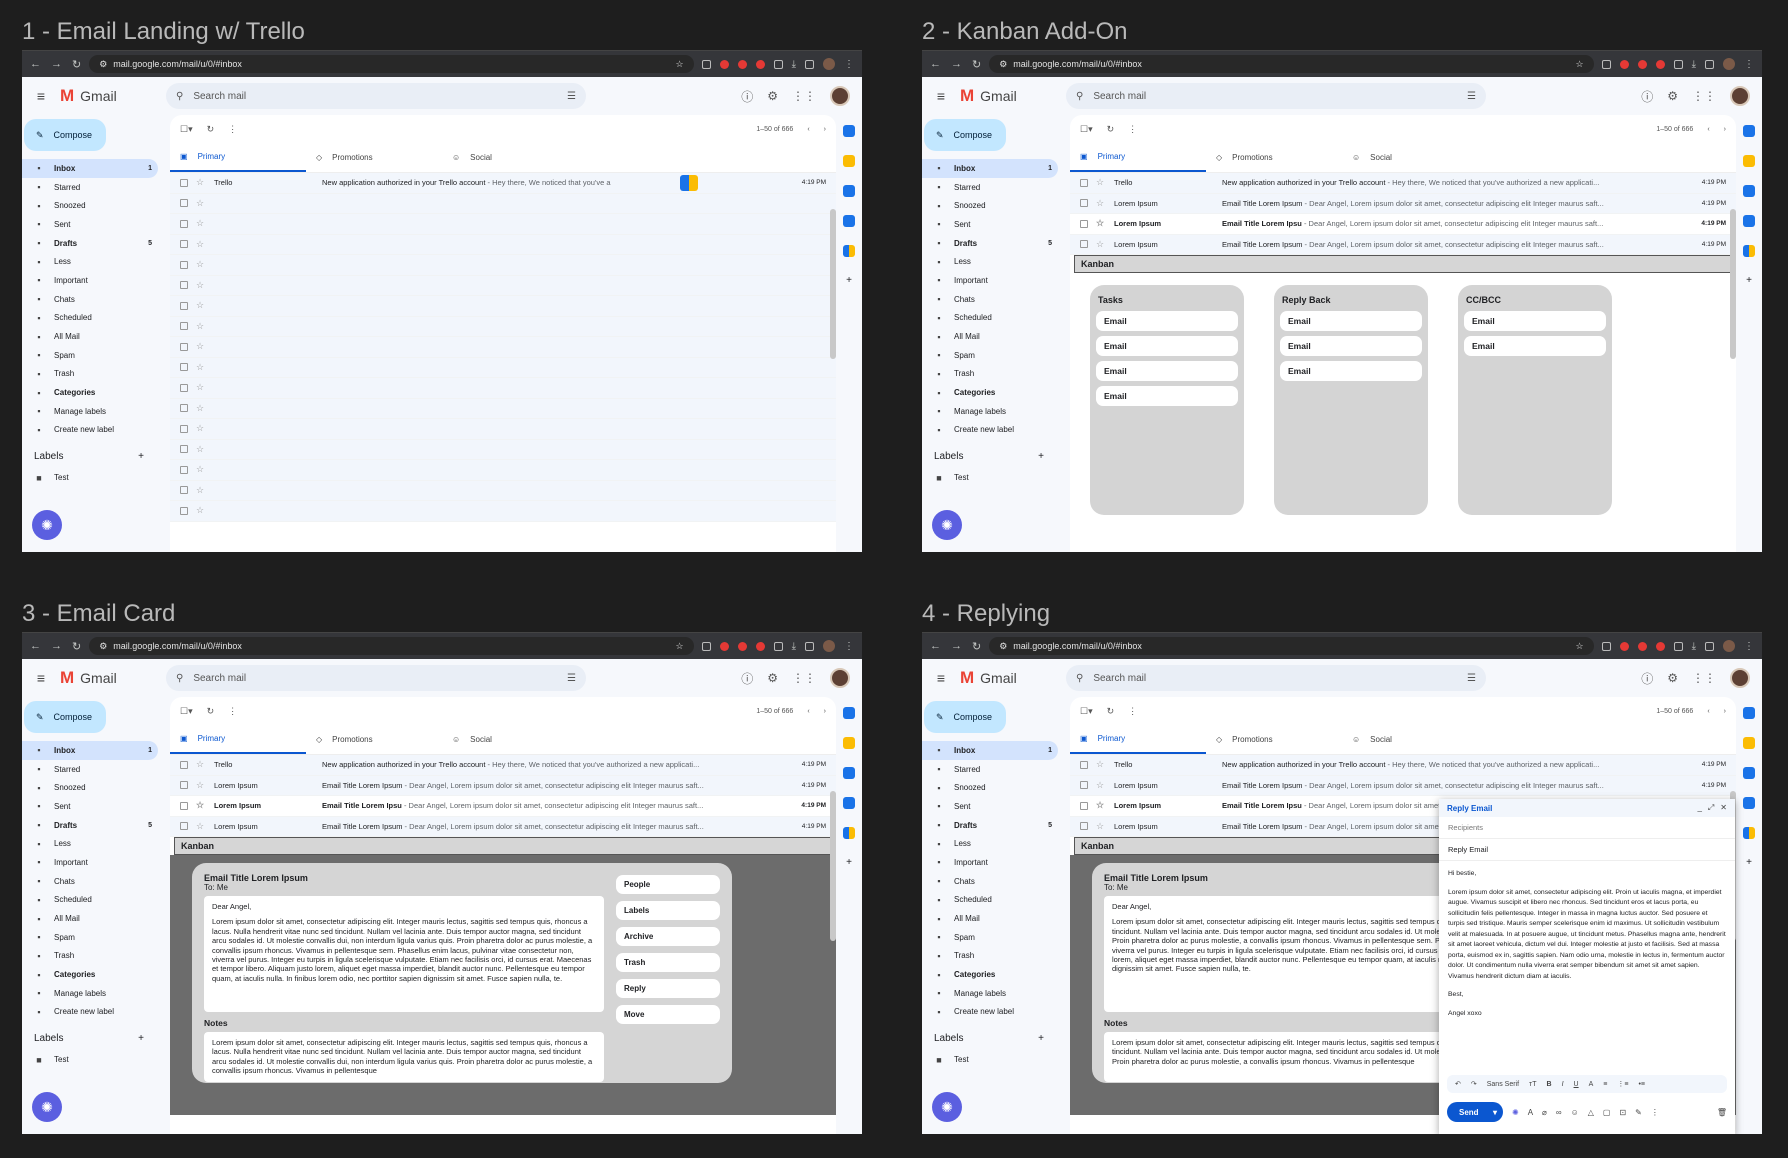 The image size is (1788, 1158). What do you see at coordinates (829, 64) in the screenshot?
I see `profile-avatar` at bounding box center [829, 64].